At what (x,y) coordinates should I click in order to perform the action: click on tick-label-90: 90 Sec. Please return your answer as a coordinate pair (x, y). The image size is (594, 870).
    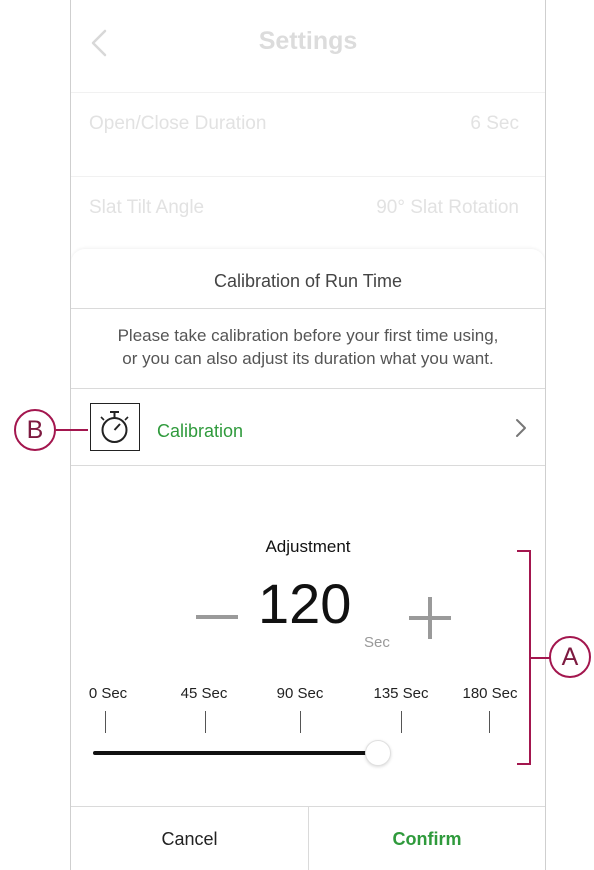
    Looking at the image, I should click on (300, 693).